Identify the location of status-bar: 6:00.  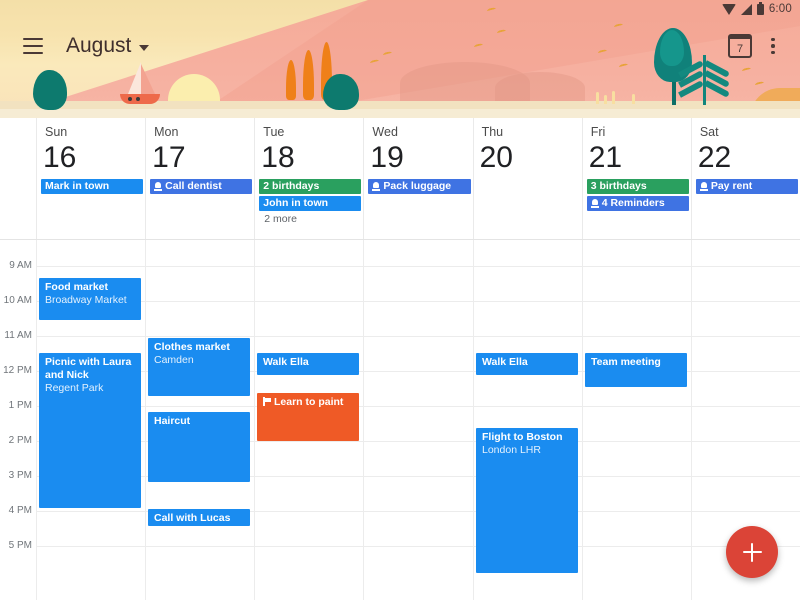
(400, 9).